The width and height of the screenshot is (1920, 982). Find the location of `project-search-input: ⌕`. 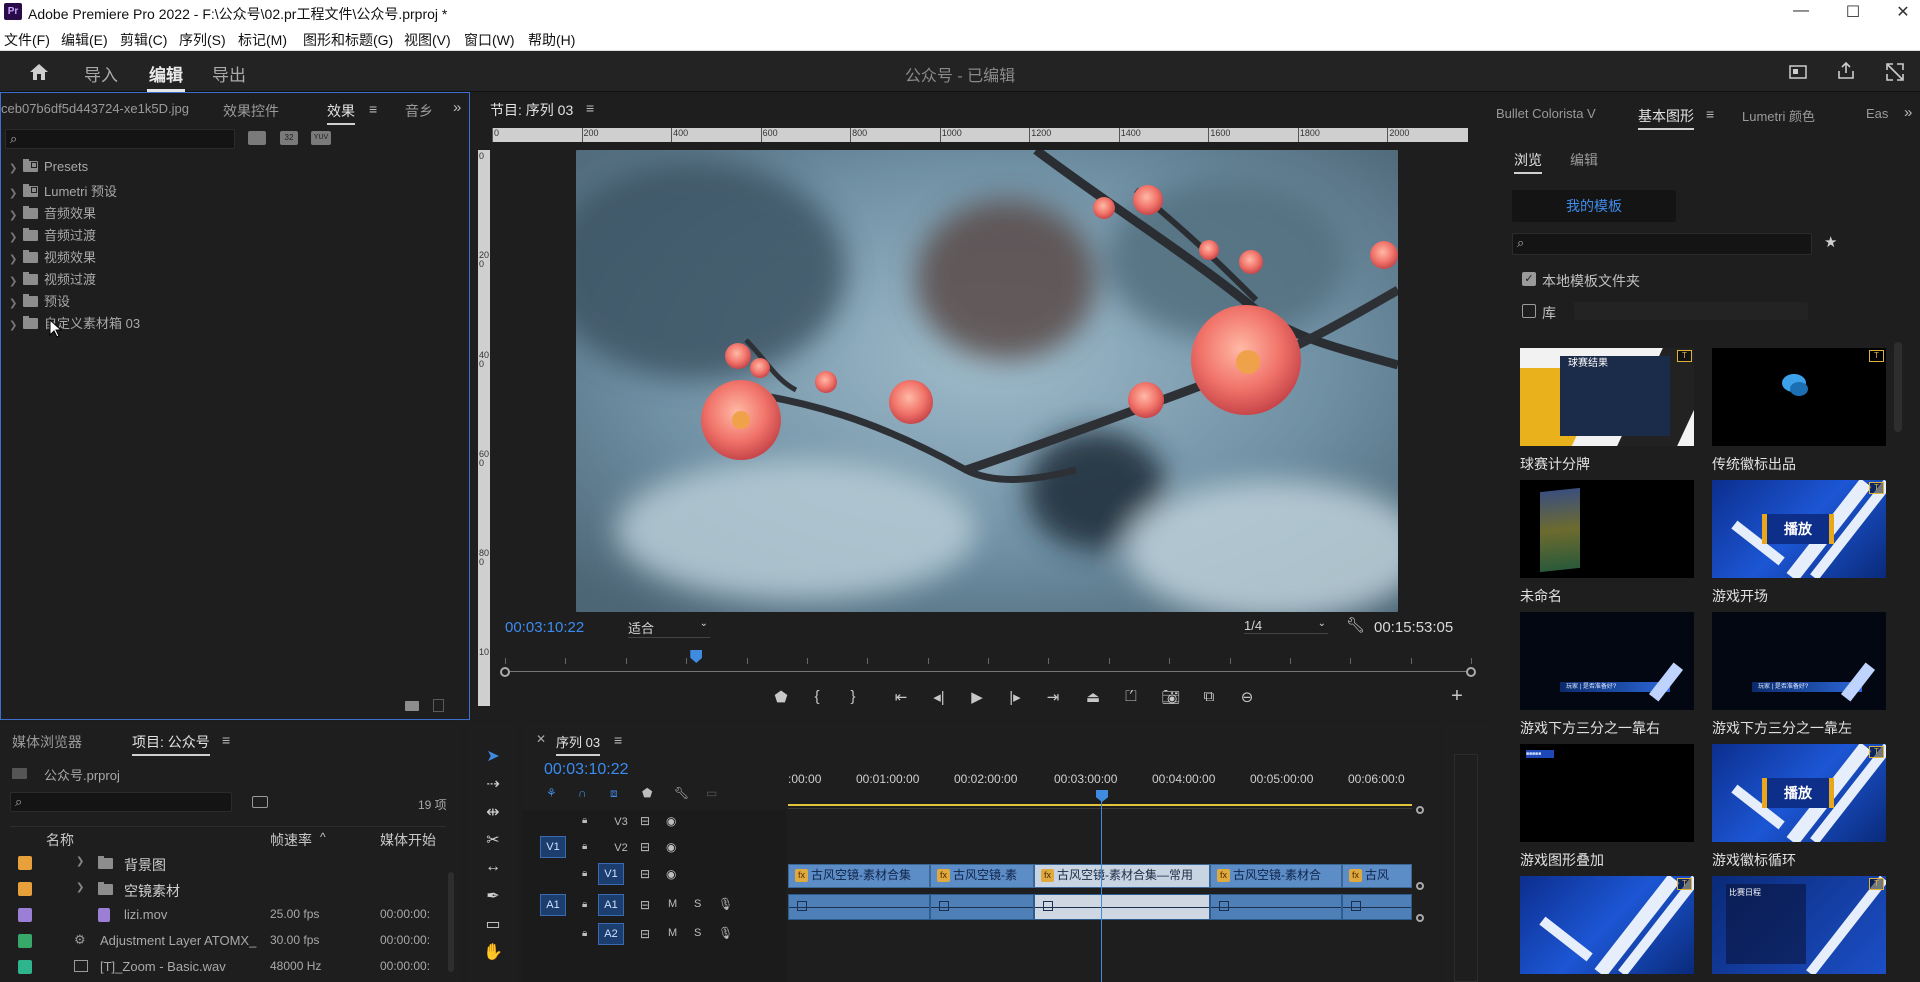

project-search-input: ⌕ is located at coordinates (121, 802).